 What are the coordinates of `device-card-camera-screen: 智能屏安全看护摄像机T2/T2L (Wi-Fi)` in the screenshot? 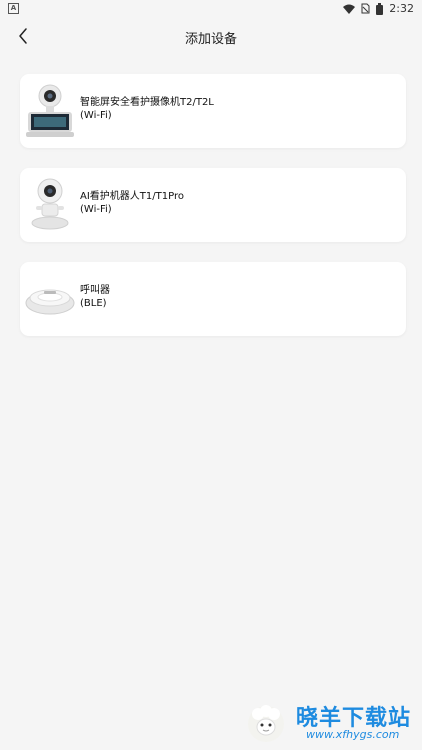 It's located at (213, 111).